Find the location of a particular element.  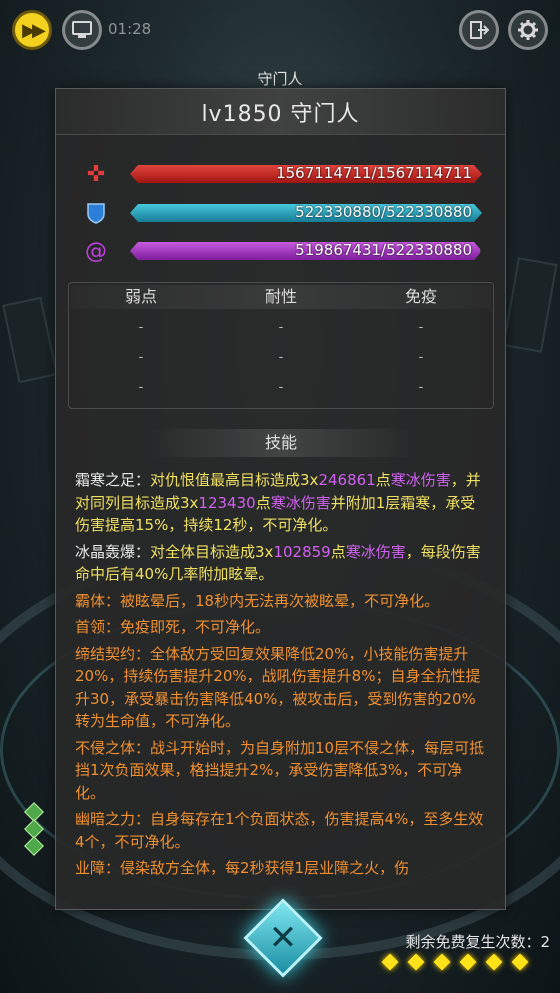

close-x-icon: ✕ is located at coordinates (283, 938).